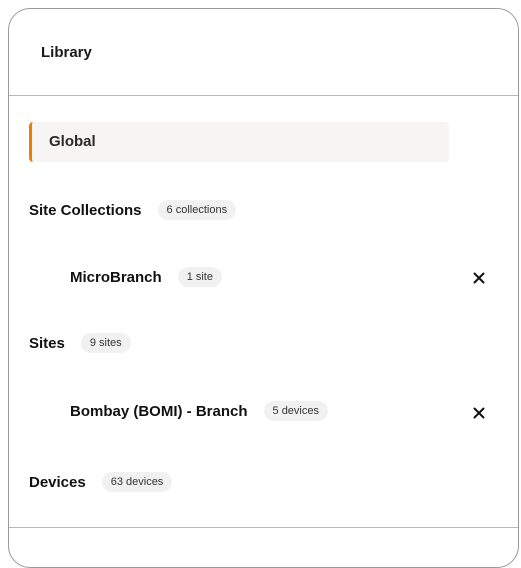 The image size is (521, 568). I want to click on site-collections-count-badge: 6 collections, so click(197, 210).